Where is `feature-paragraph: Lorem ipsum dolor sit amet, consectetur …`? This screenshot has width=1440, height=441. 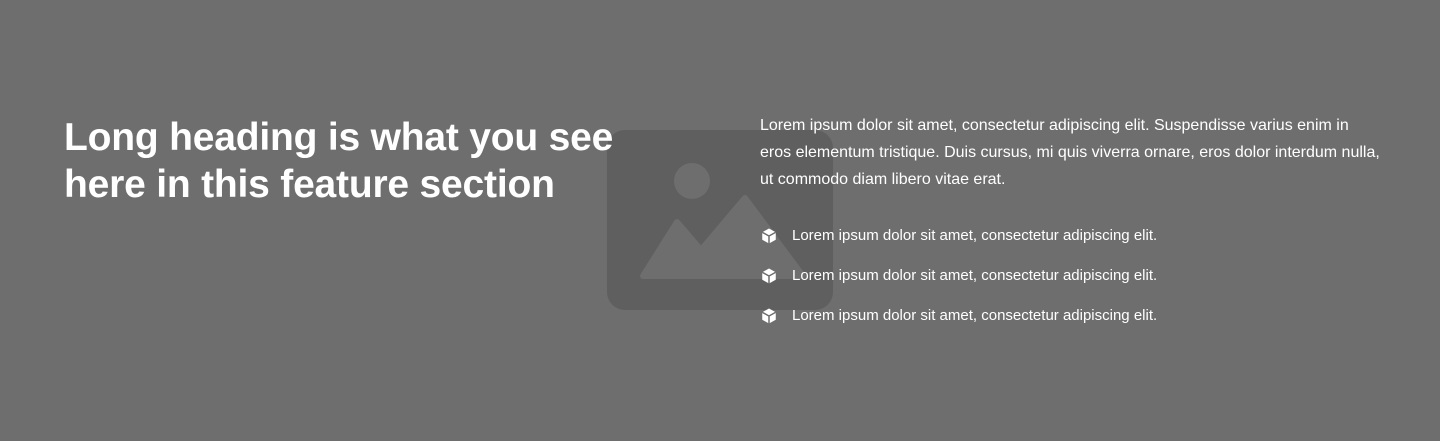 feature-paragraph: Lorem ipsum dolor sit amet, consectetur … is located at coordinates (1070, 152).